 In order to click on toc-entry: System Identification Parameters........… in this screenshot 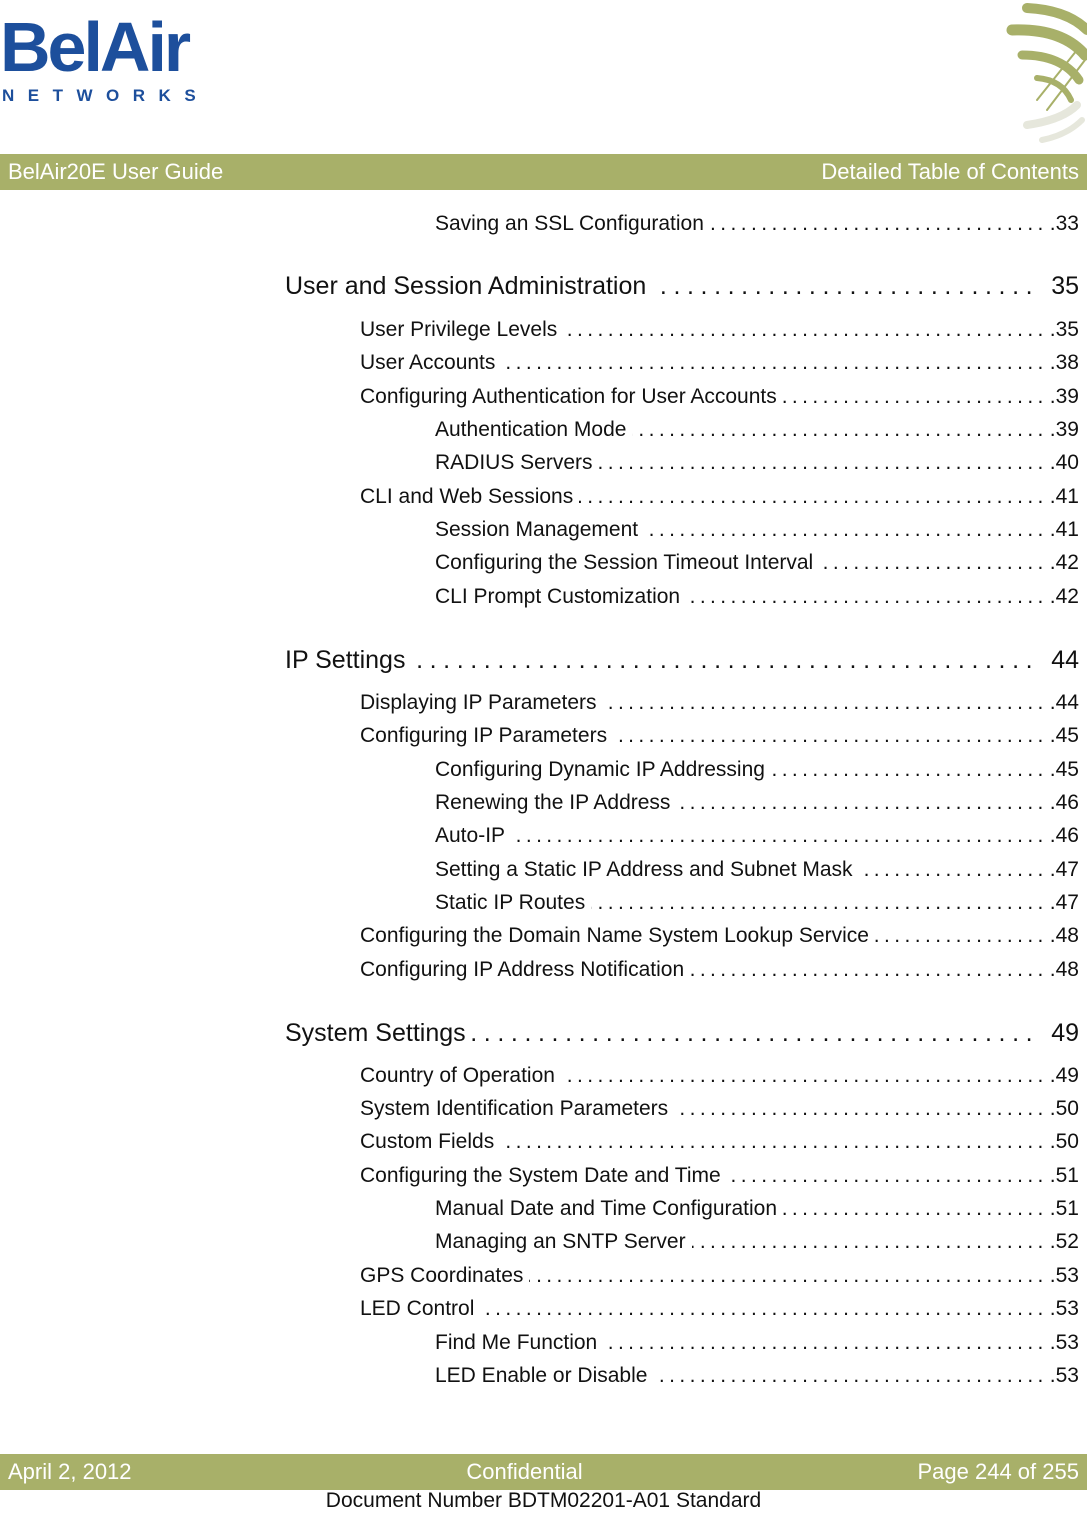, I will do `click(719, 1109)`.